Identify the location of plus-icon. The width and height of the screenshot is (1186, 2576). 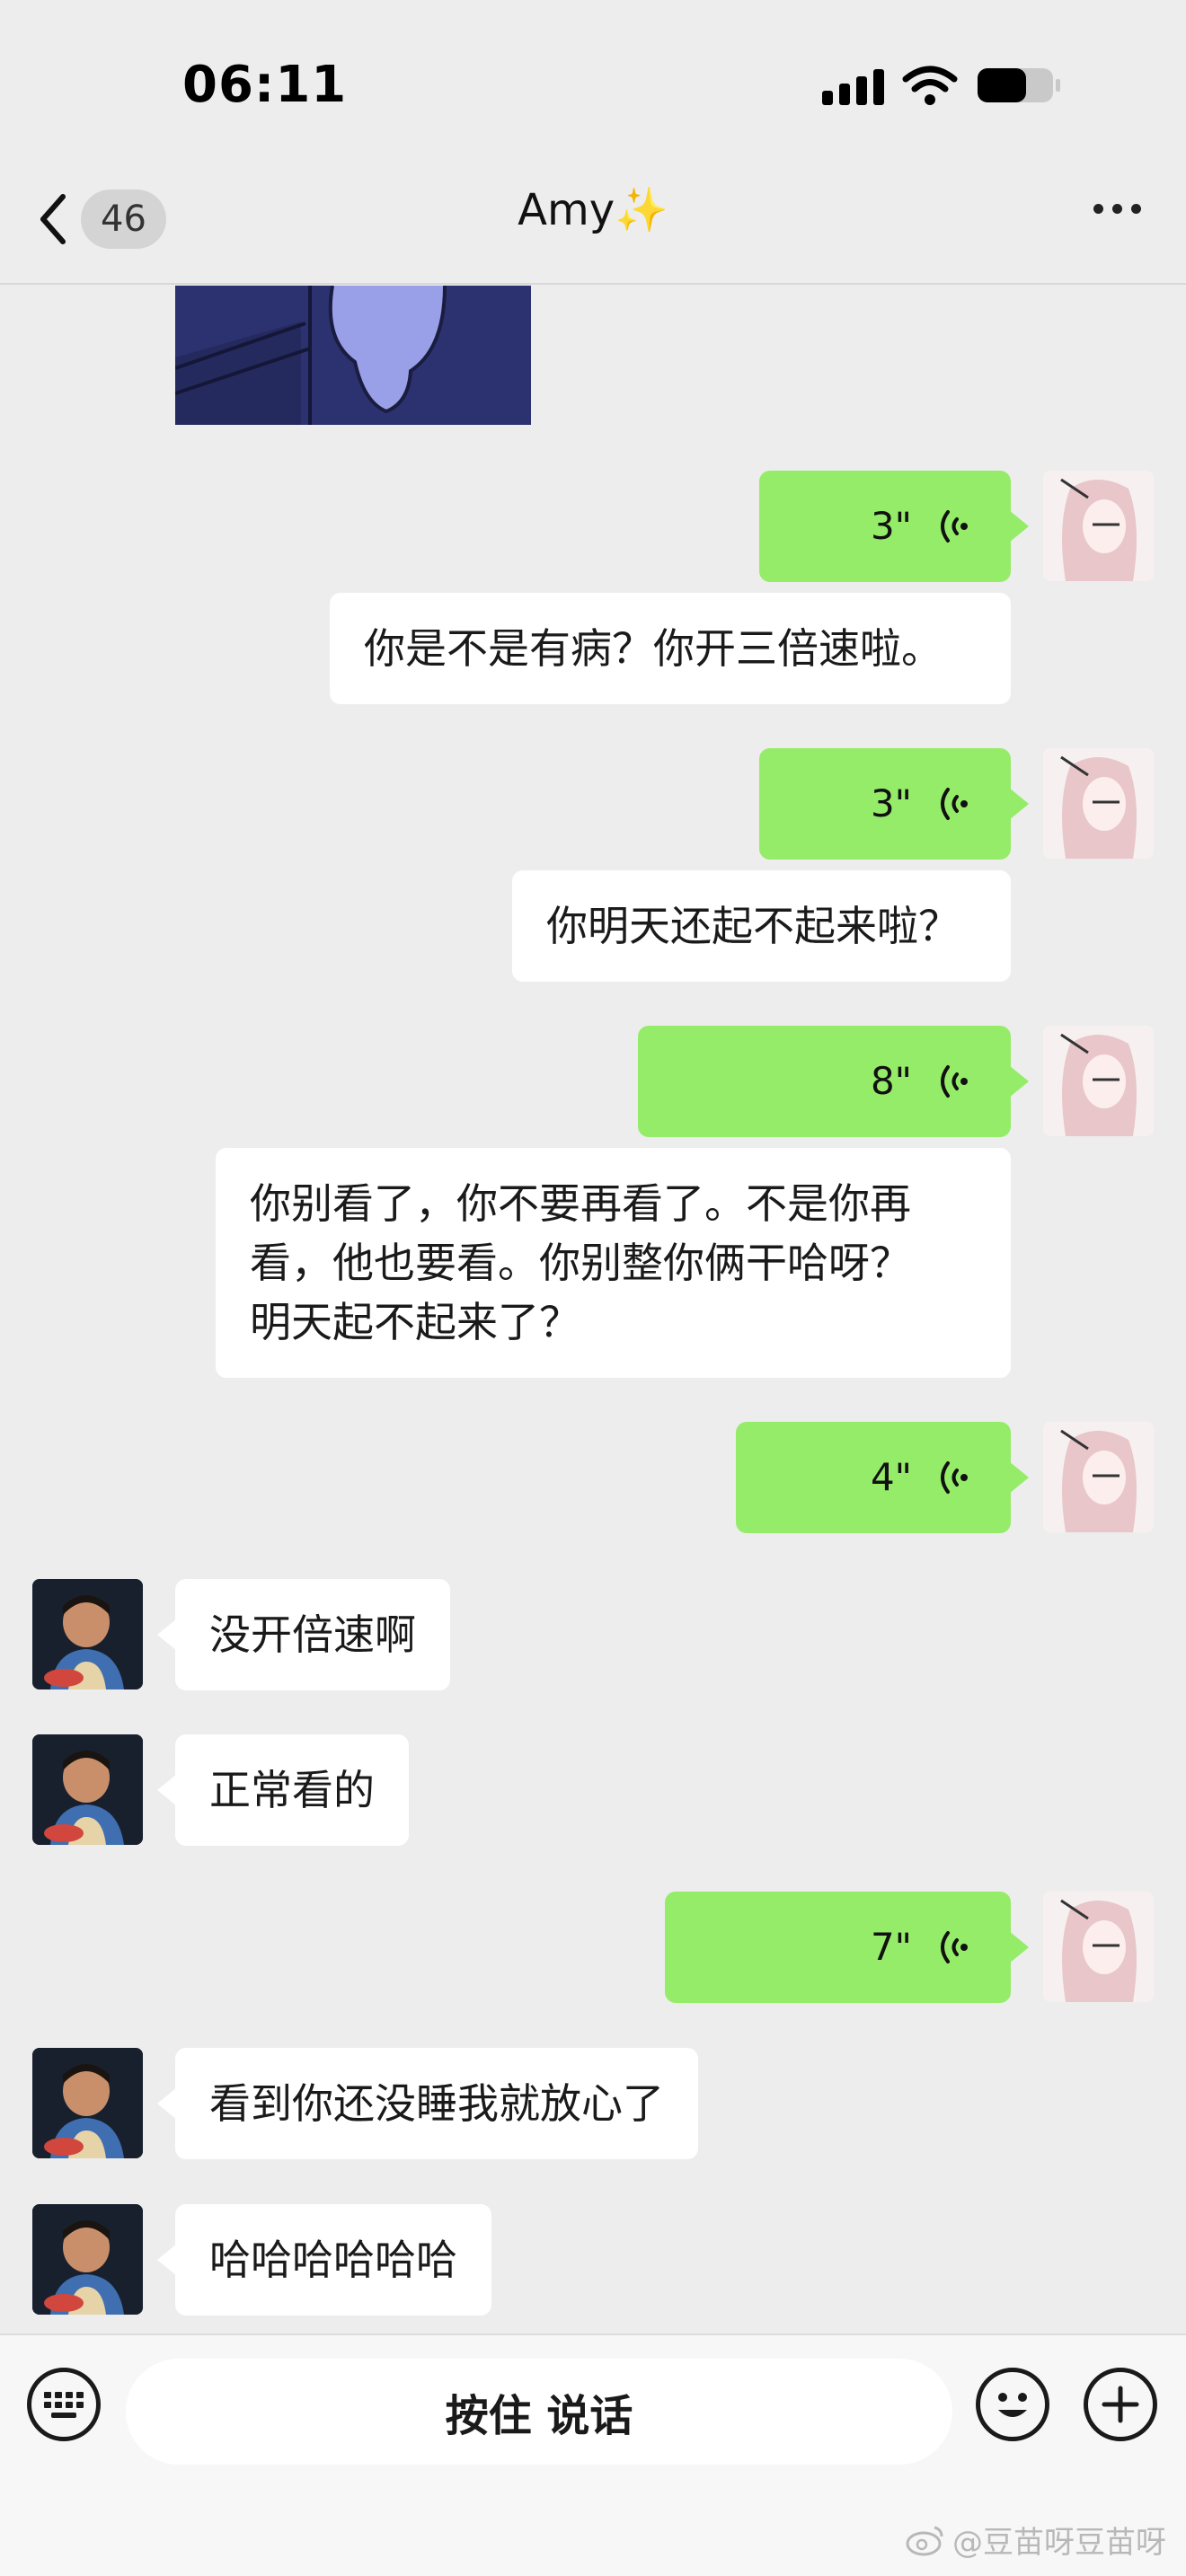
(1120, 2404).